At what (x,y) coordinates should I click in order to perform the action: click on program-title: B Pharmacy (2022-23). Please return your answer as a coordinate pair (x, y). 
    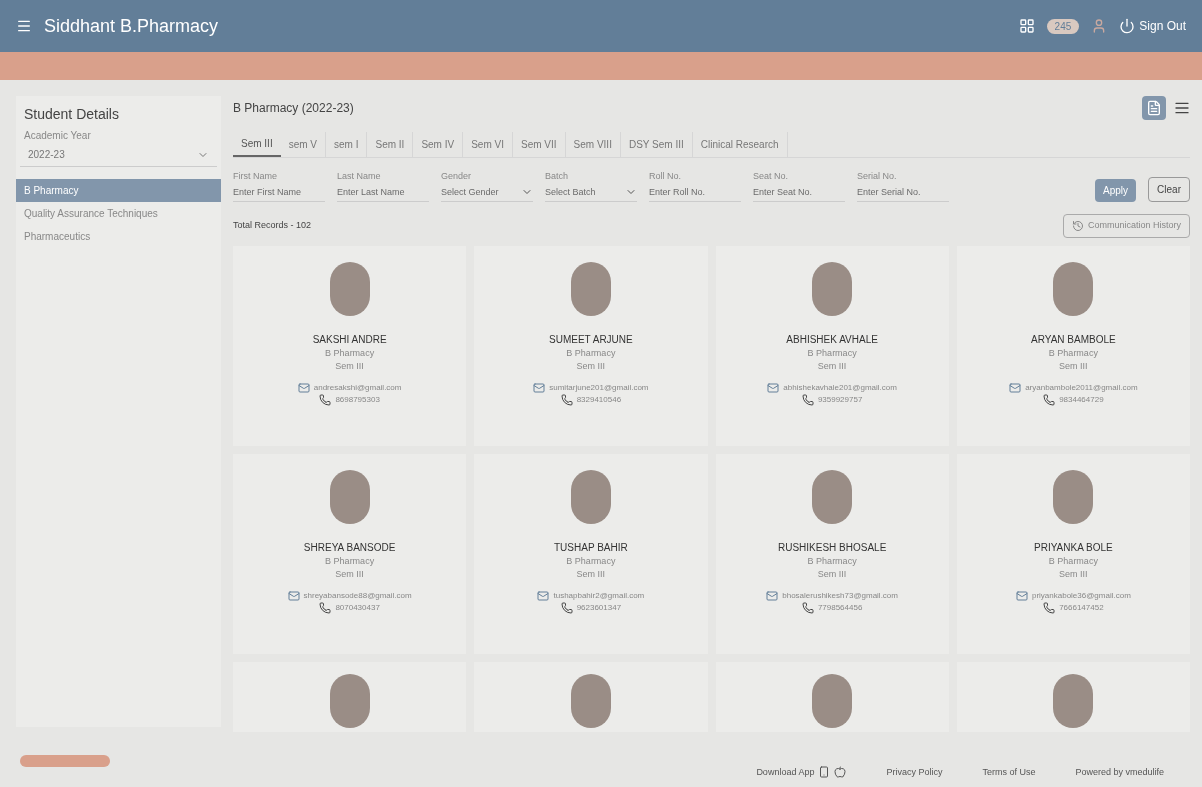
    Looking at the image, I should click on (293, 108).